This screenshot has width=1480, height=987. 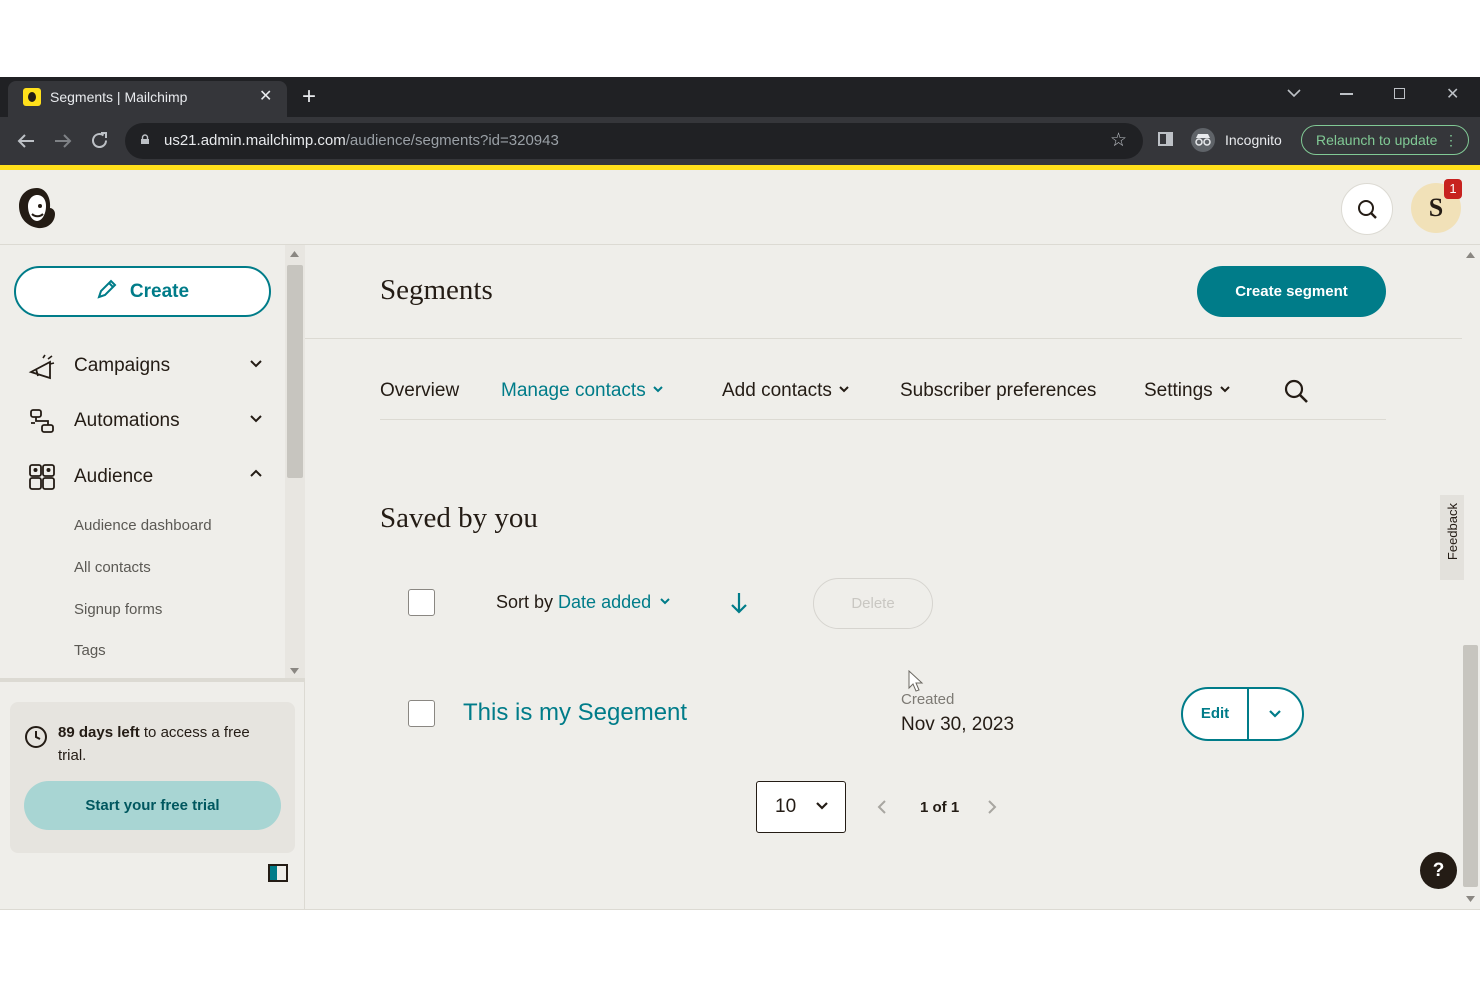 I want to click on main-scrollbar-thumb, so click(x=1470, y=766).